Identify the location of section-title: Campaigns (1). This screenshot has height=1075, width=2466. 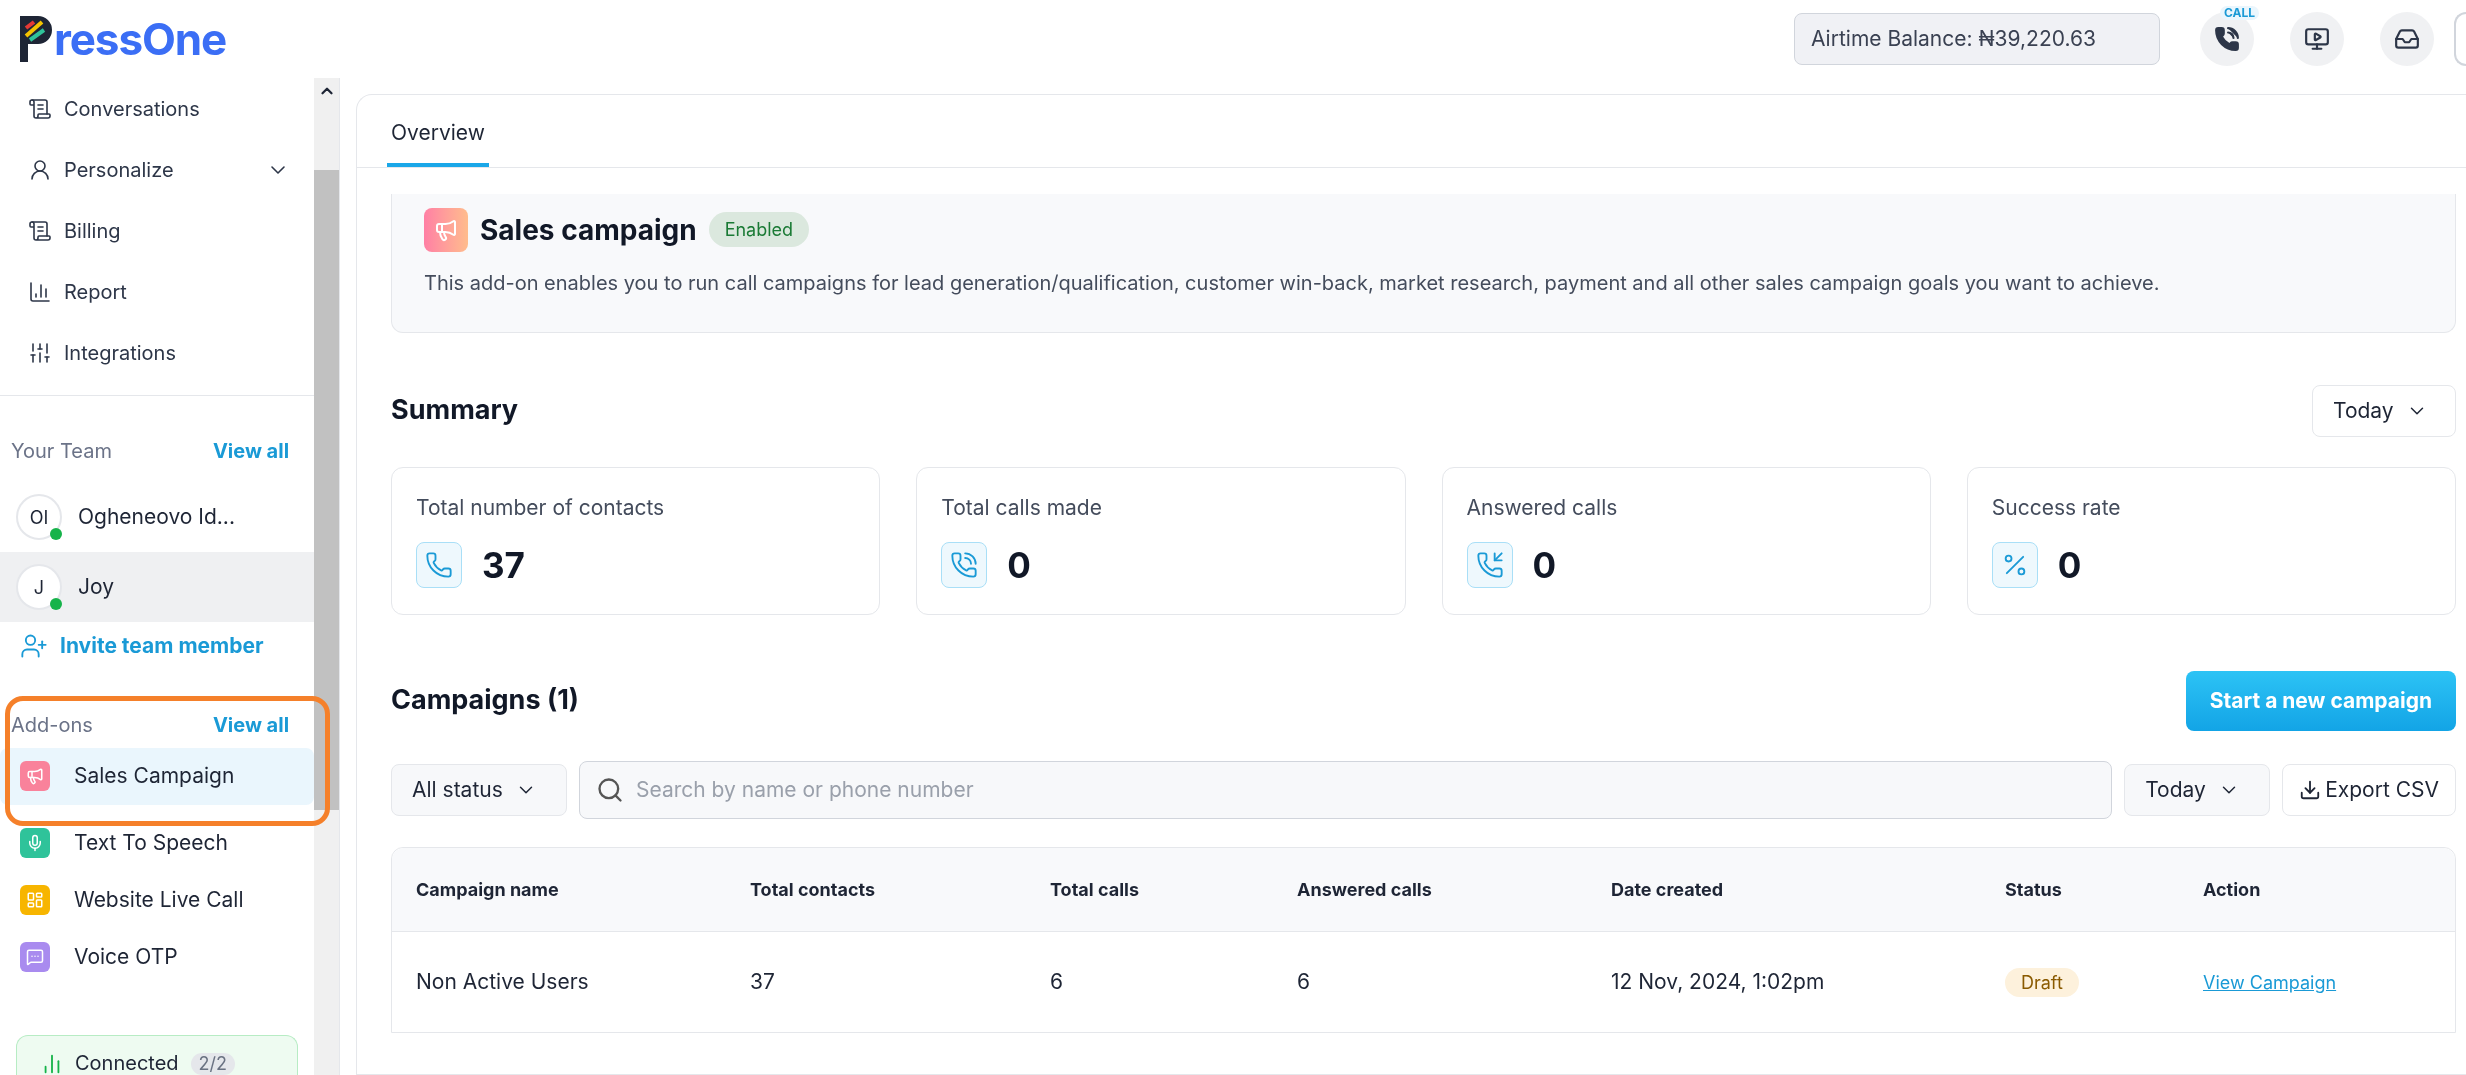
(485, 700).